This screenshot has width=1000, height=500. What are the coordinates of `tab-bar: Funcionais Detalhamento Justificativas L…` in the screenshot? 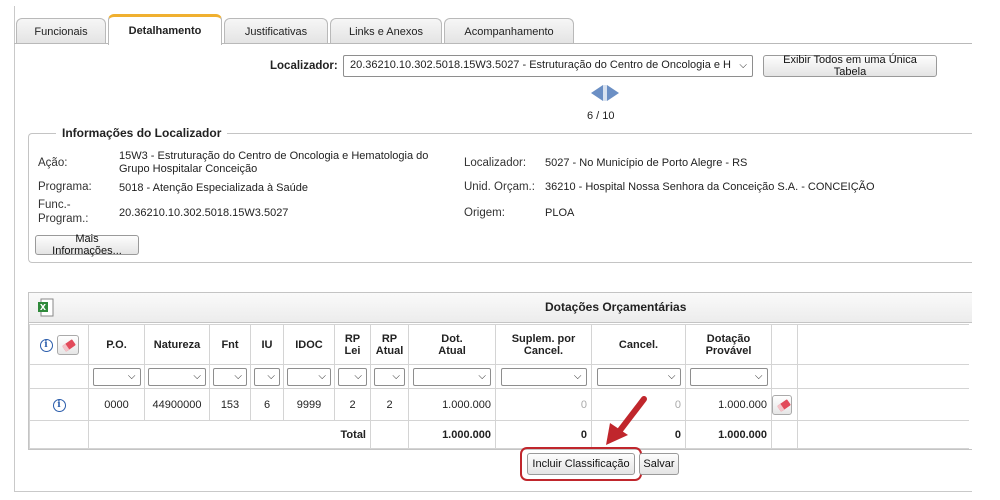 It's located at (295, 29).